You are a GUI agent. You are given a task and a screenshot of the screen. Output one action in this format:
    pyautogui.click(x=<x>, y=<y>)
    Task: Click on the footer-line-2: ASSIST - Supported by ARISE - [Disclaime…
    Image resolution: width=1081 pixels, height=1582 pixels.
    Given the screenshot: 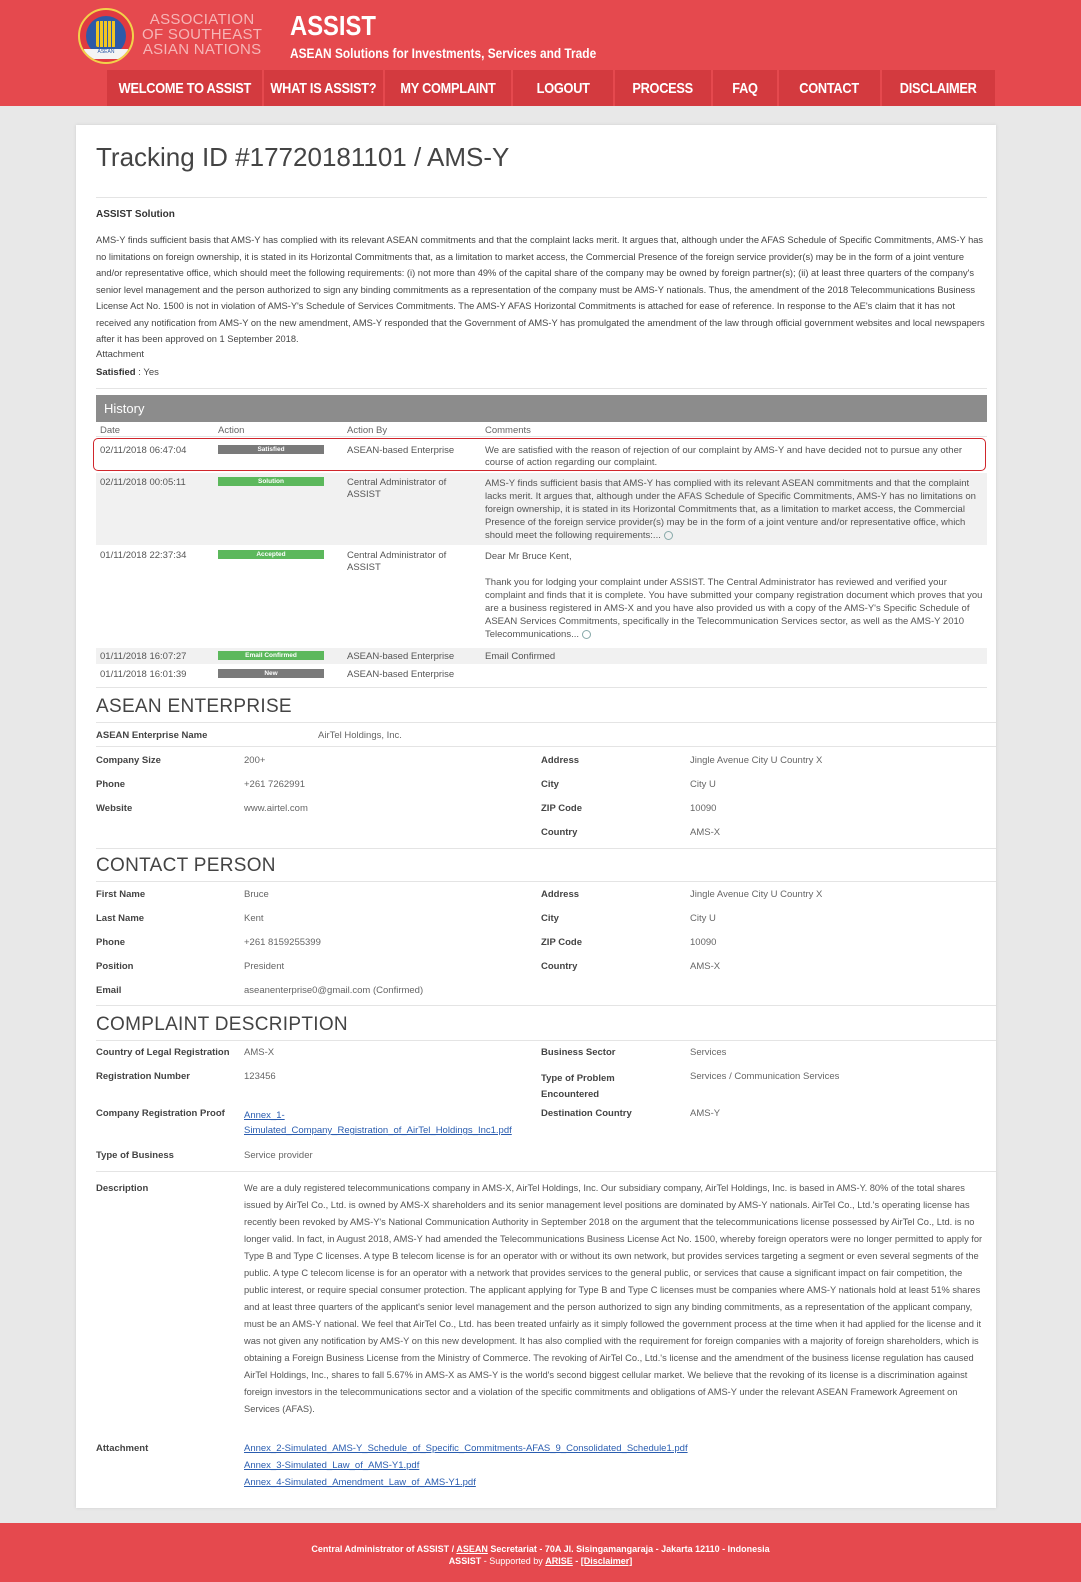 What is the action you would take?
    pyautogui.click(x=540, y=1561)
    